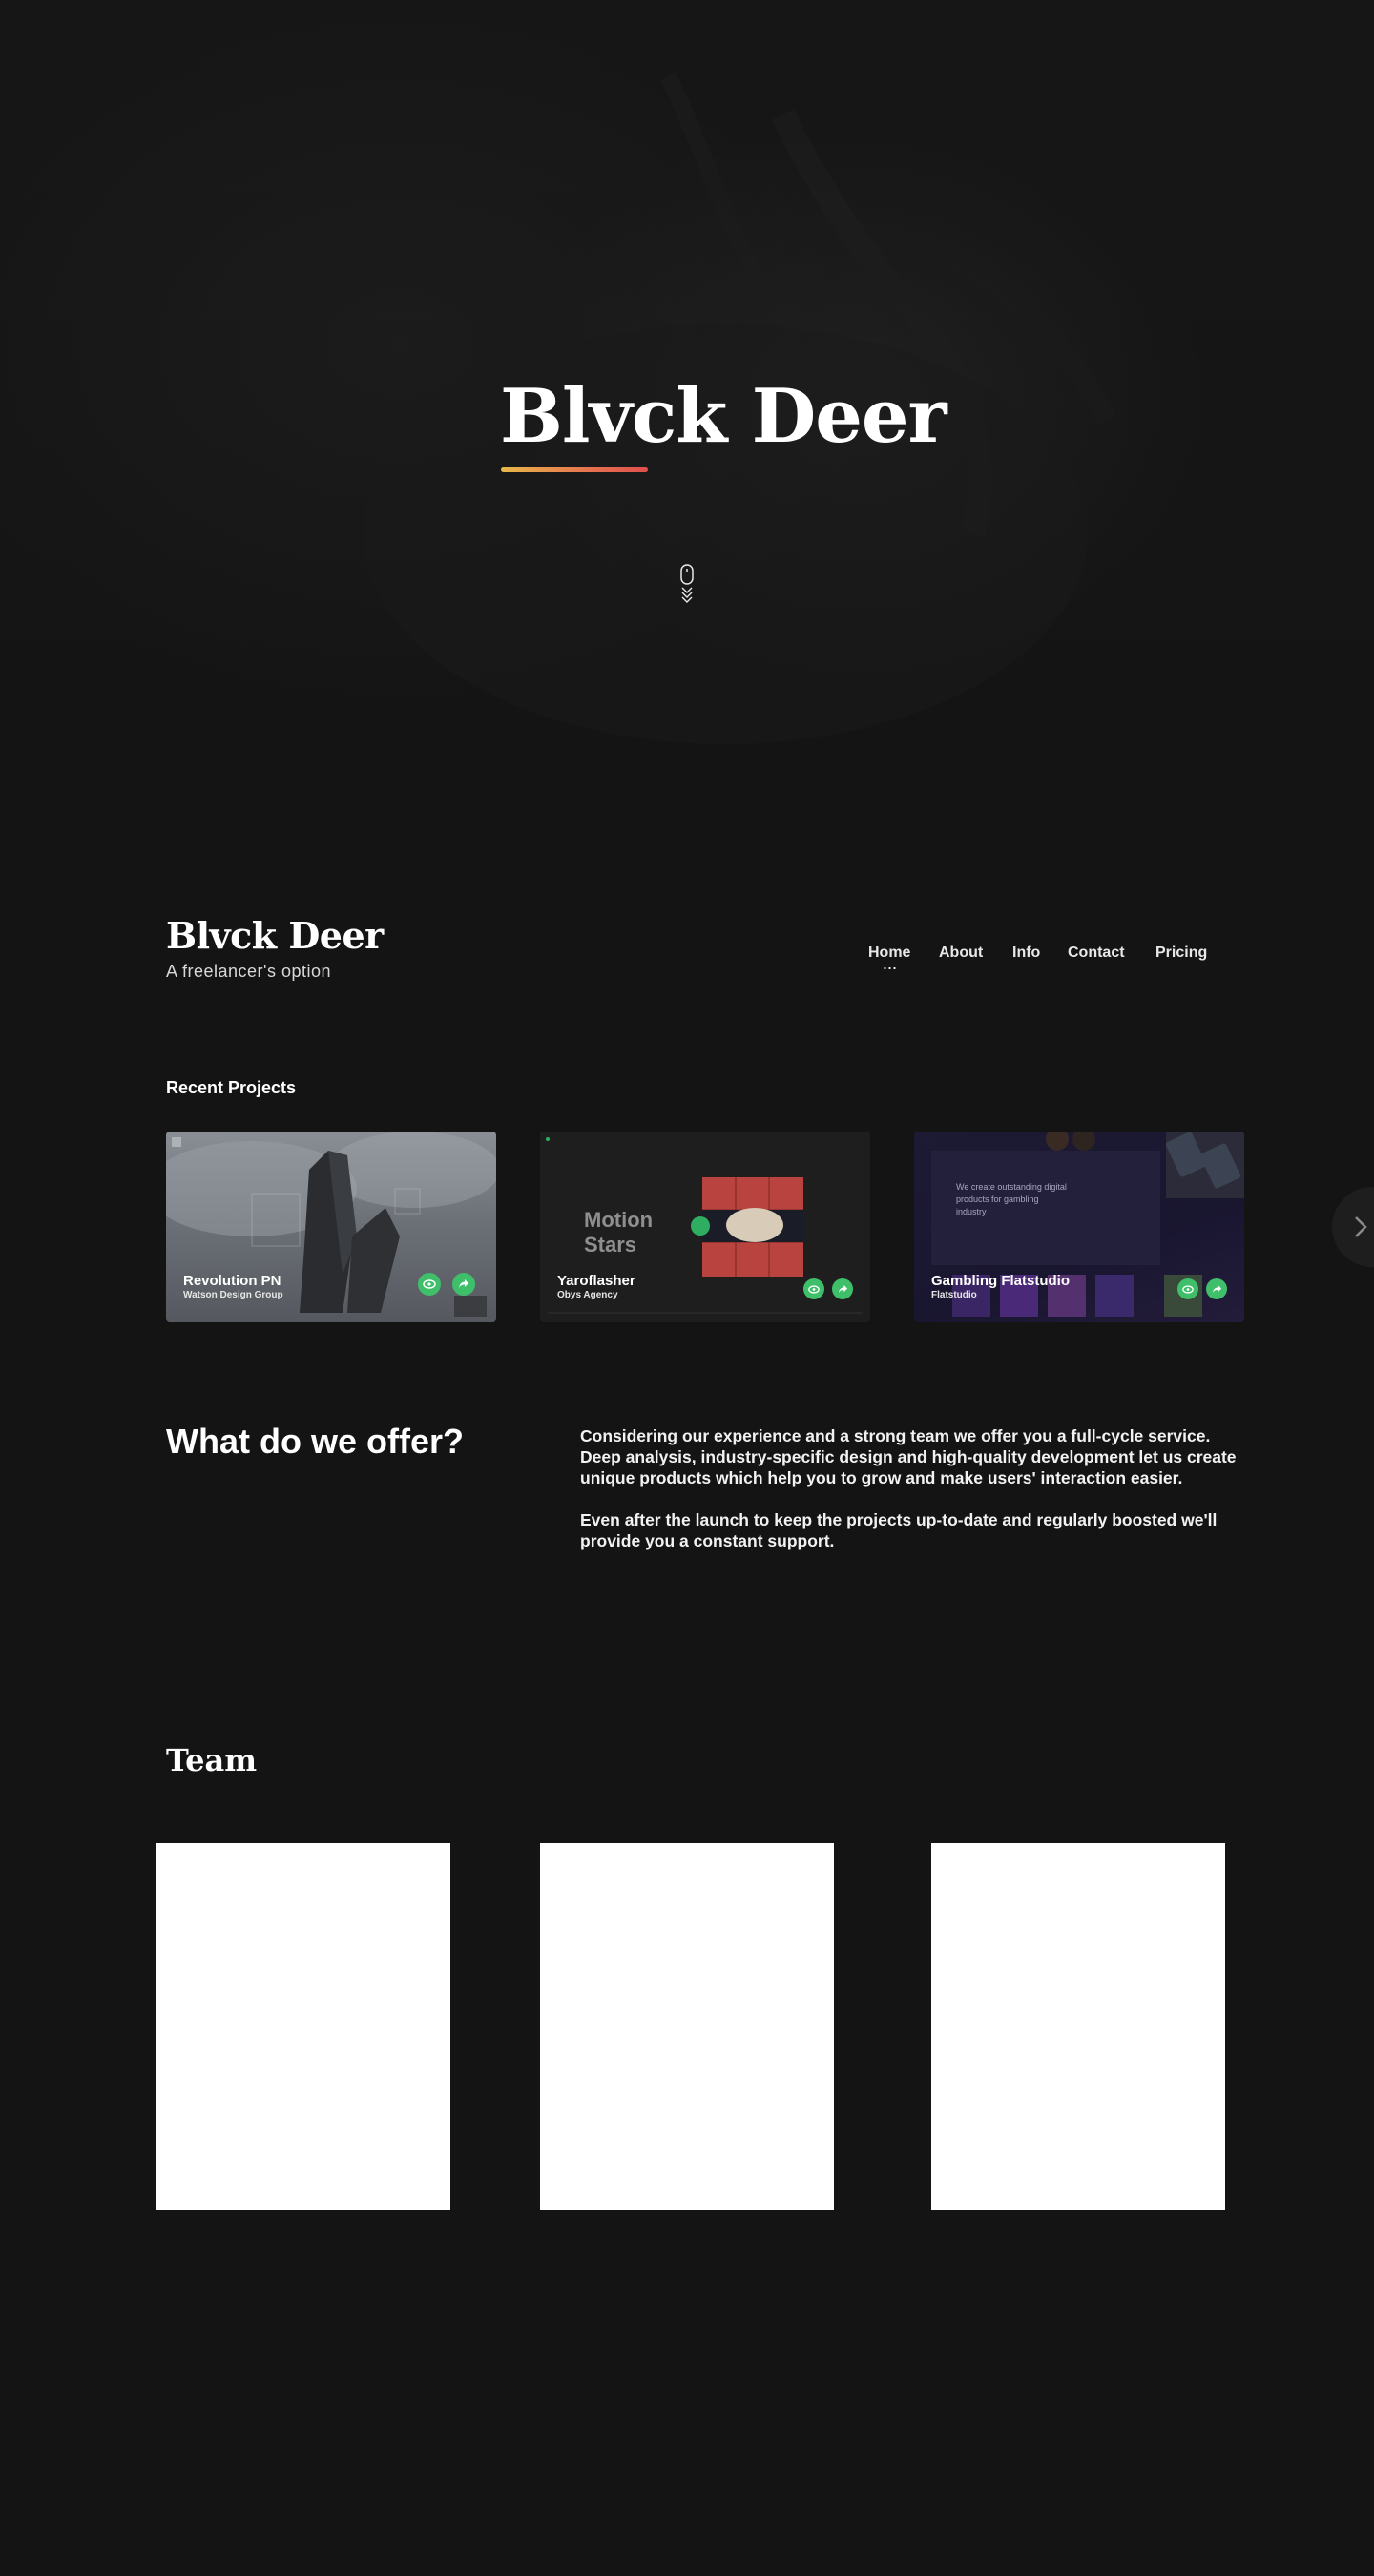 The height and width of the screenshot is (2576, 1374). Describe the element at coordinates (574, 469) in the screenshot. I see `hero-title-underline` at that location.